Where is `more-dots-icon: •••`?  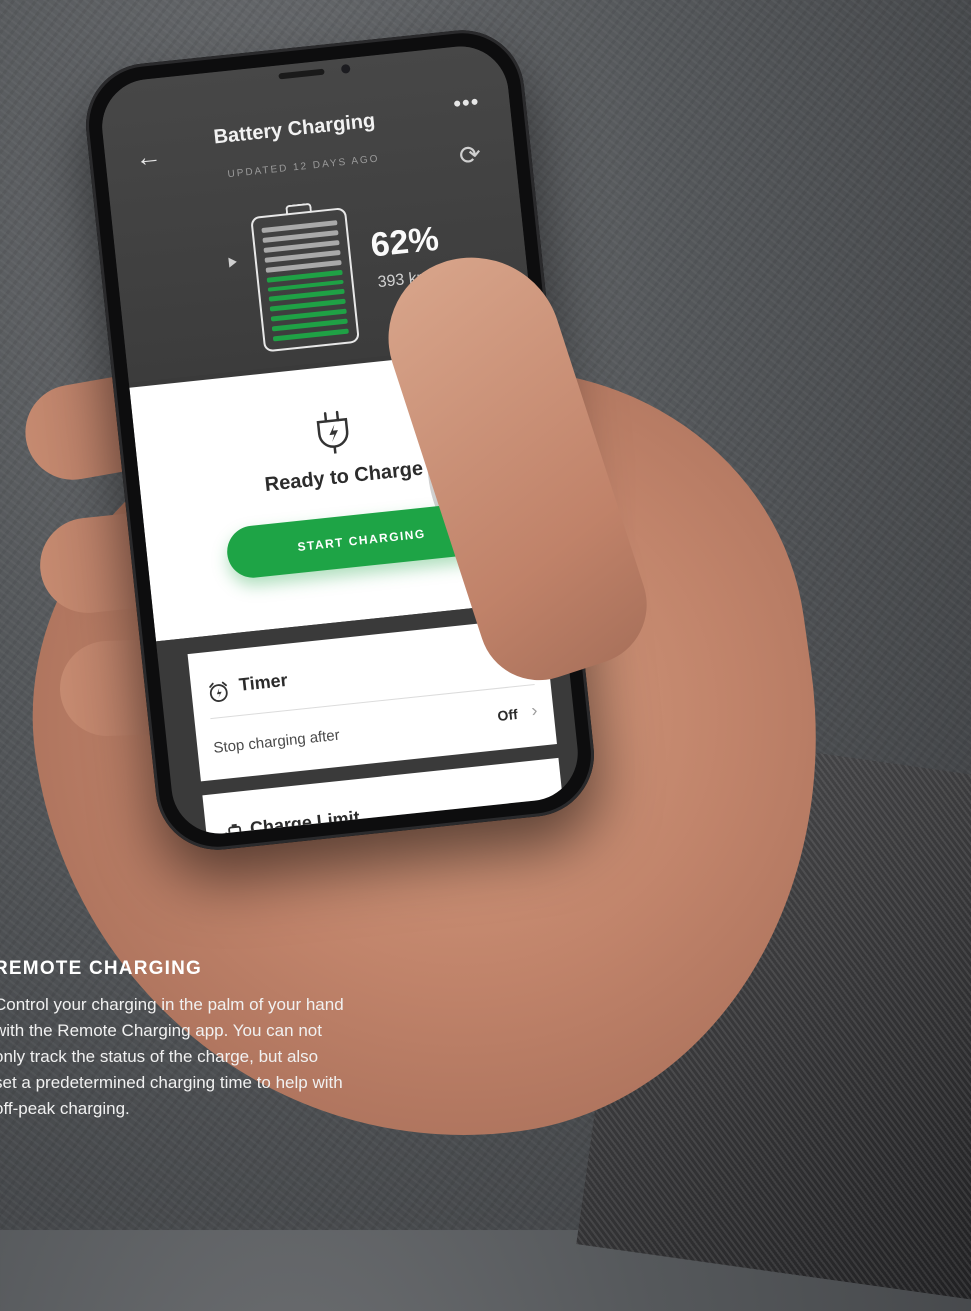
more-dots-icon: ••• is located at coordinates (466, 103).